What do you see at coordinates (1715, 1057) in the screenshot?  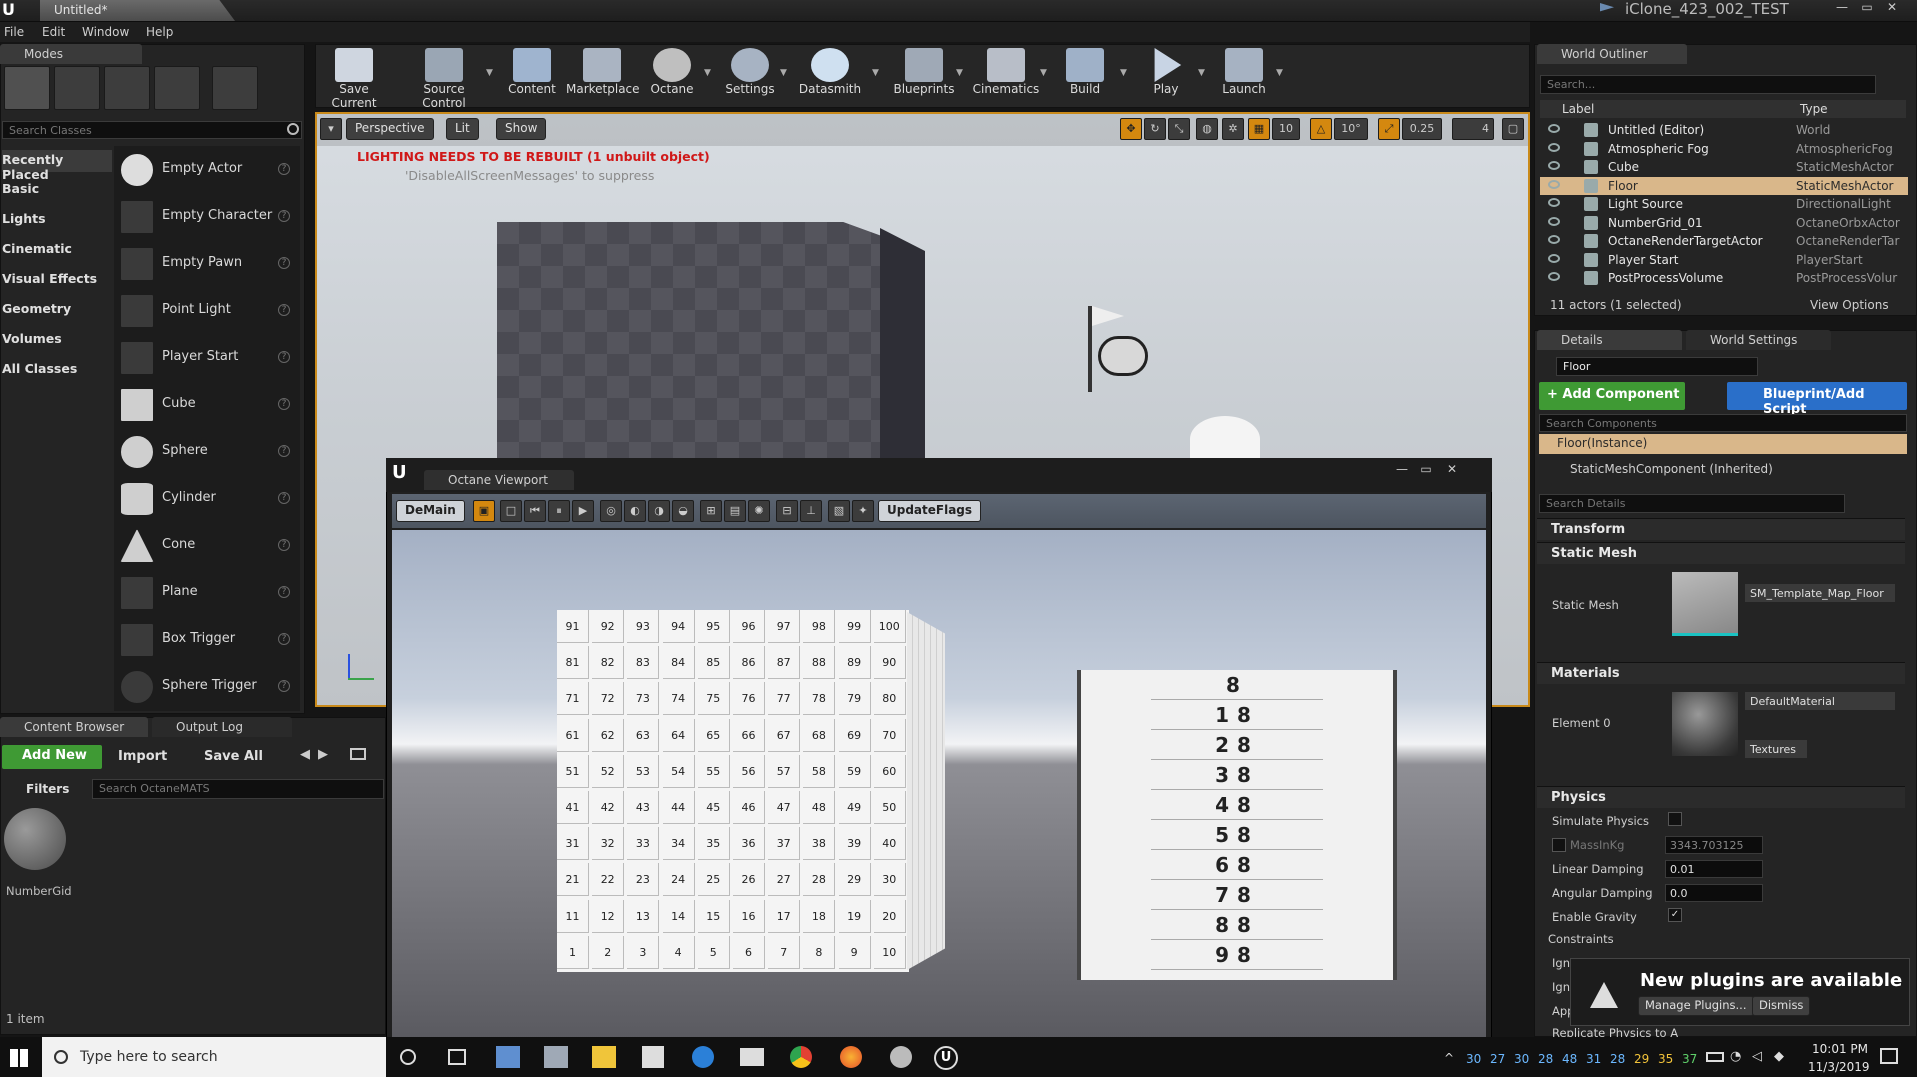 I see `battery-icon` at bounding box center [1715, 1057].